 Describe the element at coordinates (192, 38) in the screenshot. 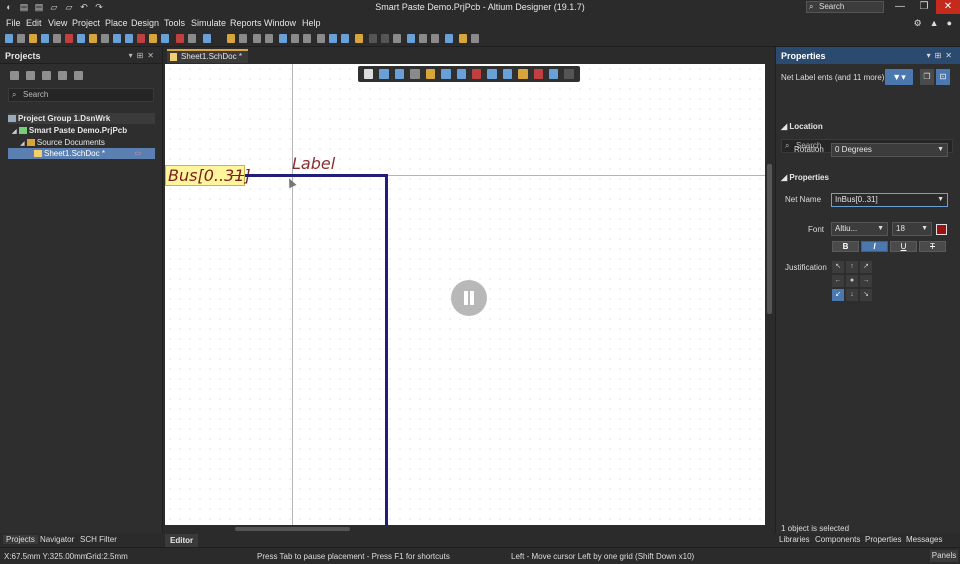

I see `toolbar-icon-grid` at that location.